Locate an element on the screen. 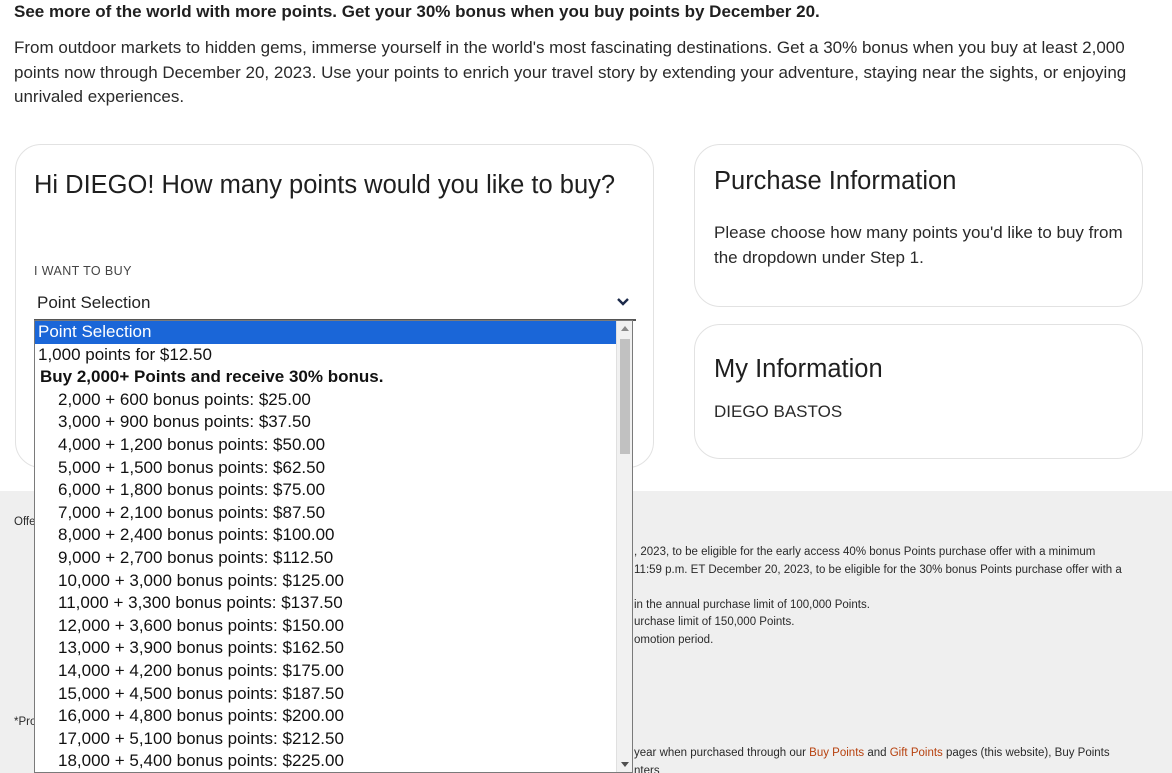  dropdown-option: 1,000 points for $12.50 is located at coordinates (326, 355).